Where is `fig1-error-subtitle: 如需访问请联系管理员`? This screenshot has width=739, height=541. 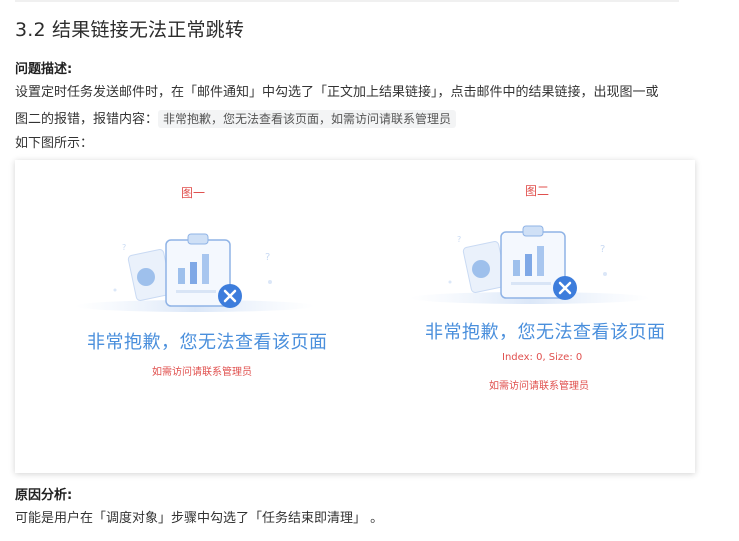
fig1-error-subtitle: 如需访问请联系管理员 is located at coordinates (202, 372).